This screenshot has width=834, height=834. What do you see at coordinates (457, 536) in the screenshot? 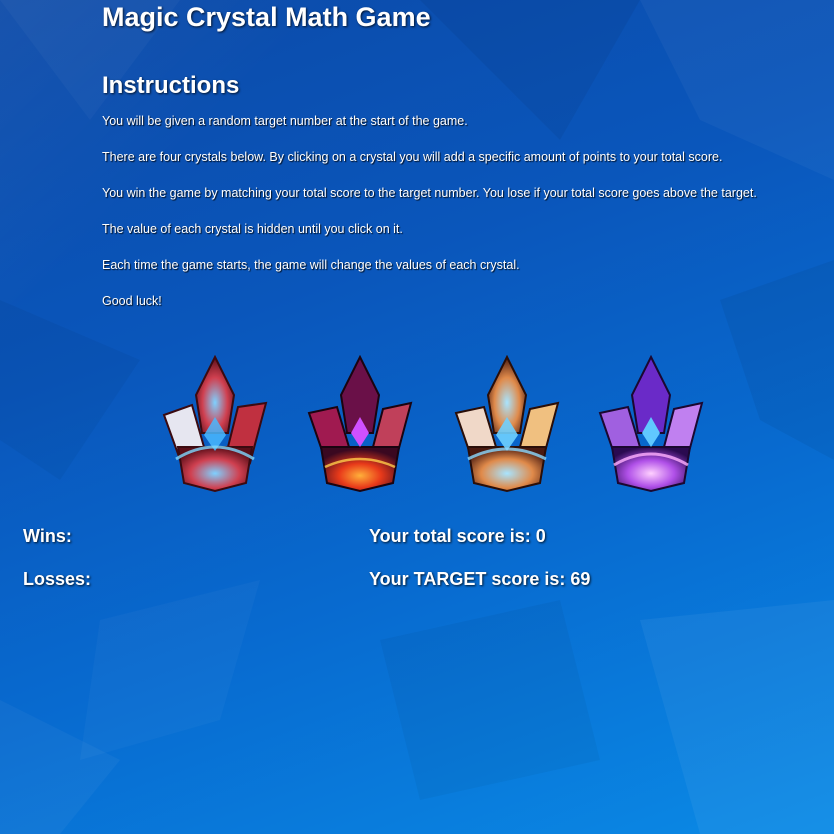
I see `total-score-label: Your total score is: 0` at bounding box center [457, 536].